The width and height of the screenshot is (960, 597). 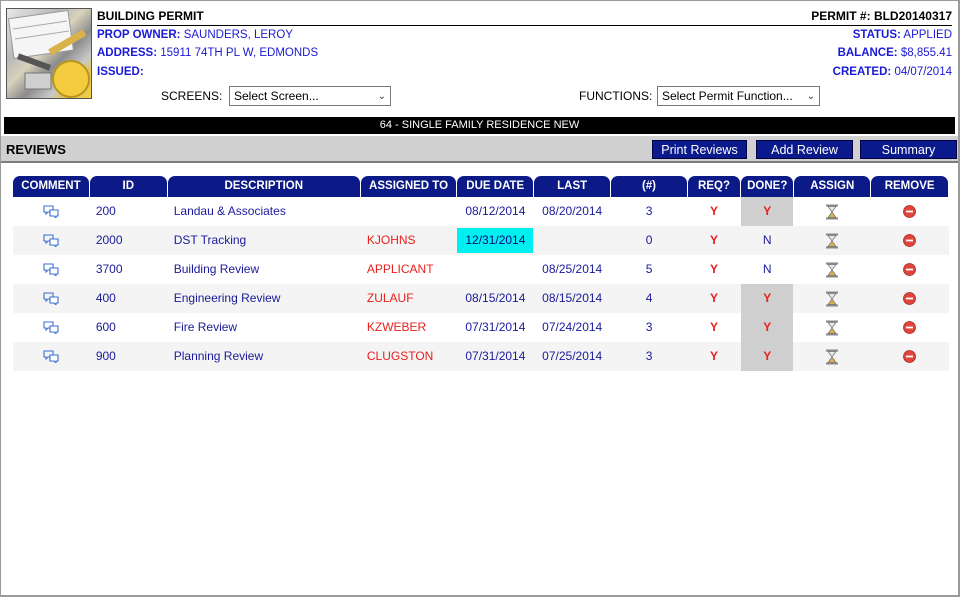 What do you see at coordinates (381, 96) in the screenshot?
I see `chevron-down-icon: ⌄` at bounding box center [381, 96].